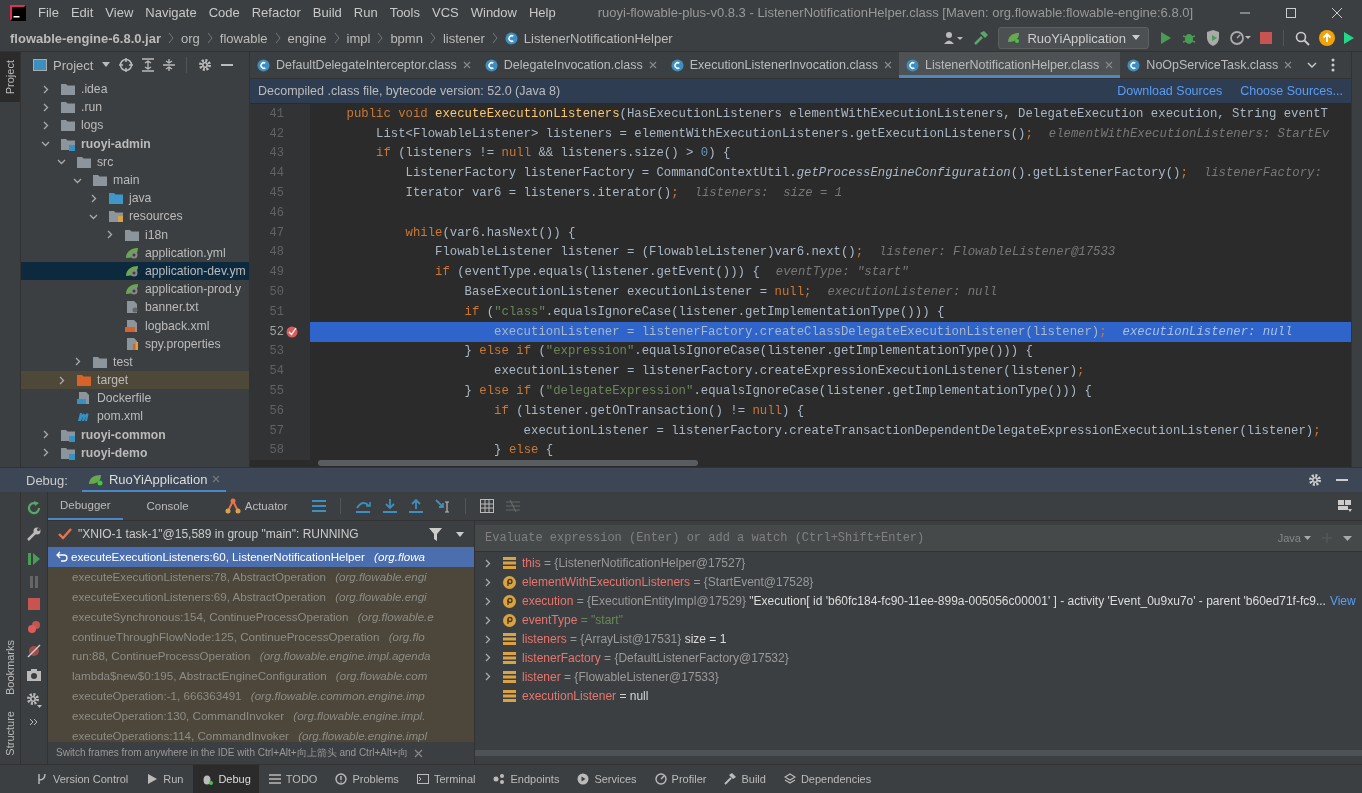 This screenshot has height=793, width=1362. What do you see at coordinates (1345, 506) in the screenshot?
I see `layout-icon` at bounding box center [1345, 506].